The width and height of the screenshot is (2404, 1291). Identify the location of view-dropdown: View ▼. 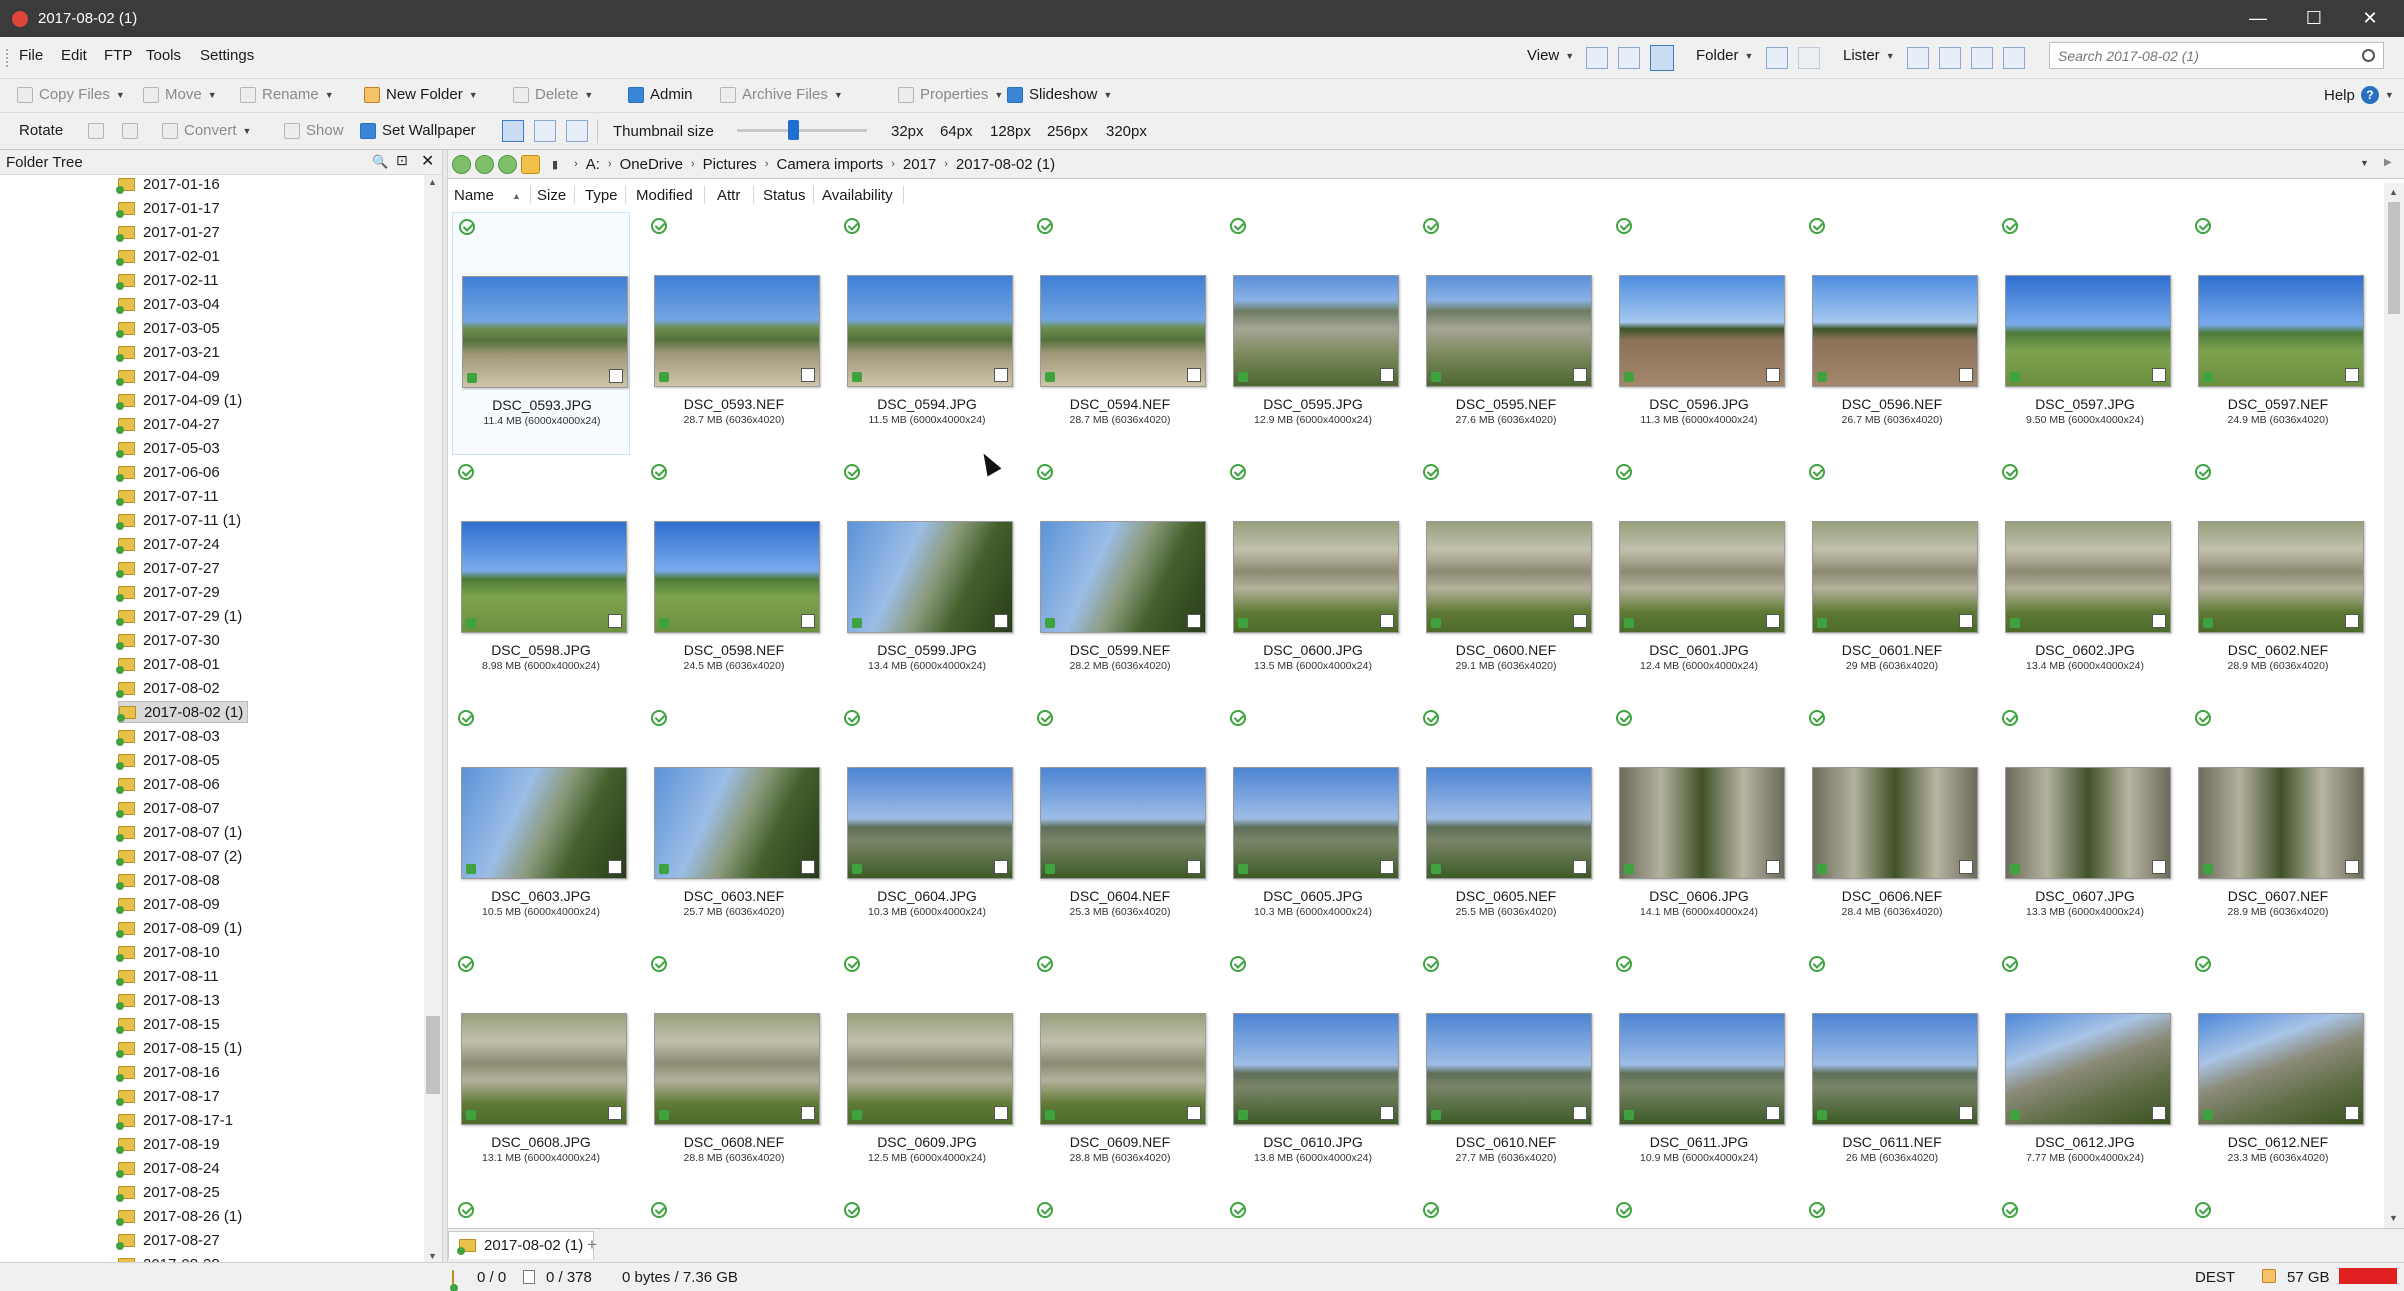
(1550, 55).